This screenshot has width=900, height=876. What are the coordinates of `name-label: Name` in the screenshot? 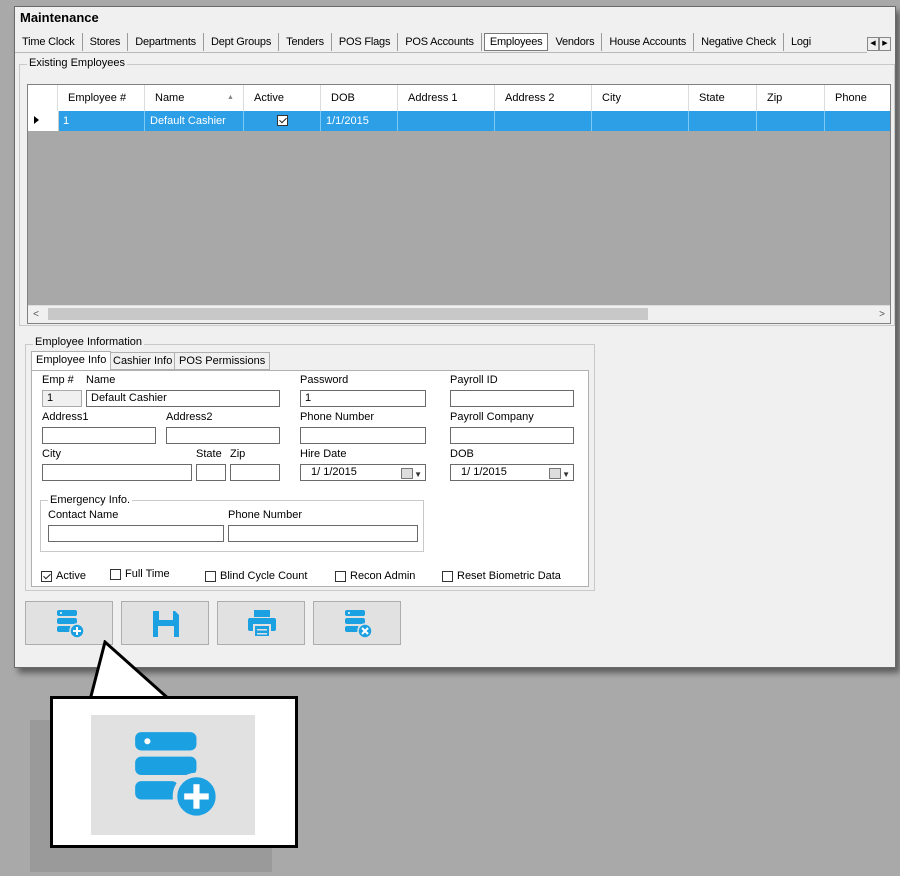 It's located at (101, 380).